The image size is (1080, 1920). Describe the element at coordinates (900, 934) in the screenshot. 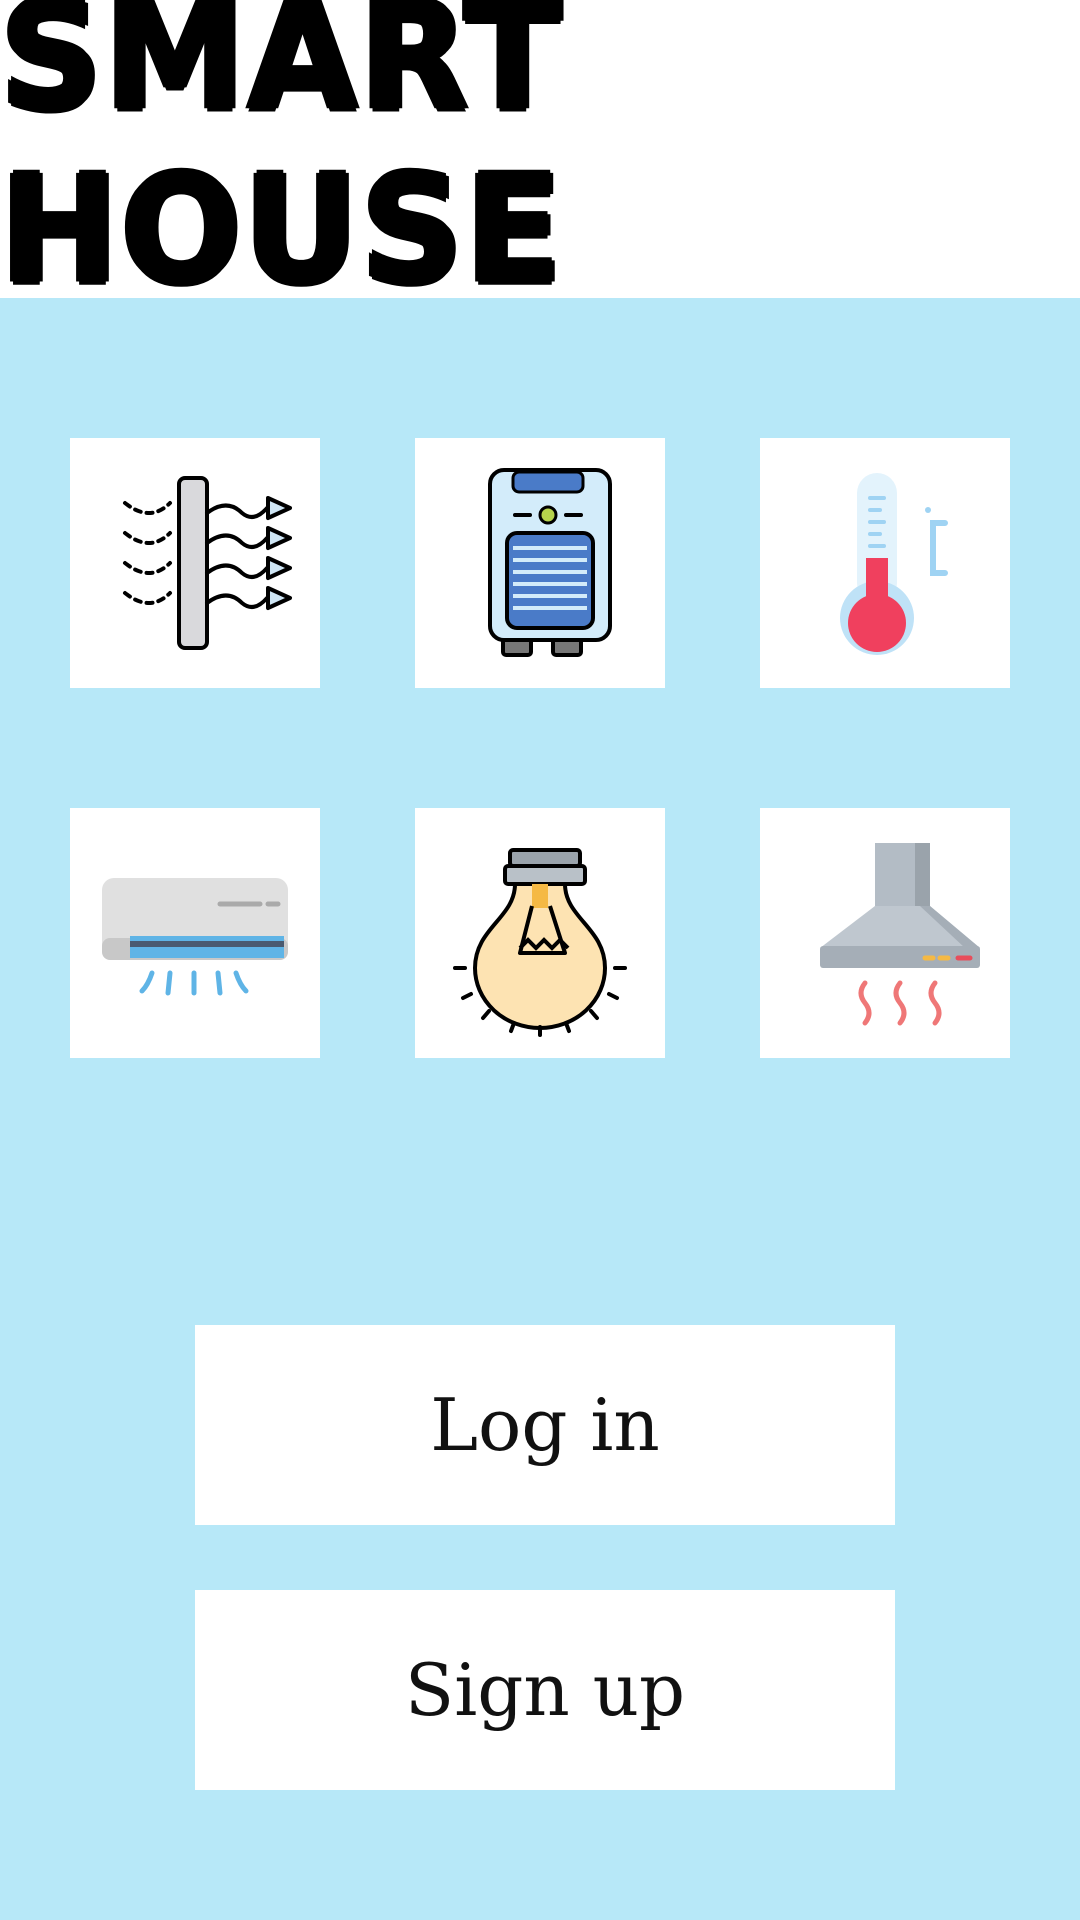

I see `cooker-hood-icon` at that location.